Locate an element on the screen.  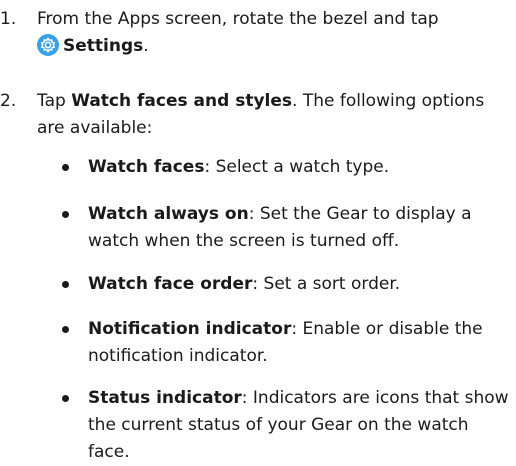
list-item-text: Watch face order: Set a sort order. is located at coordinates (301, 284).